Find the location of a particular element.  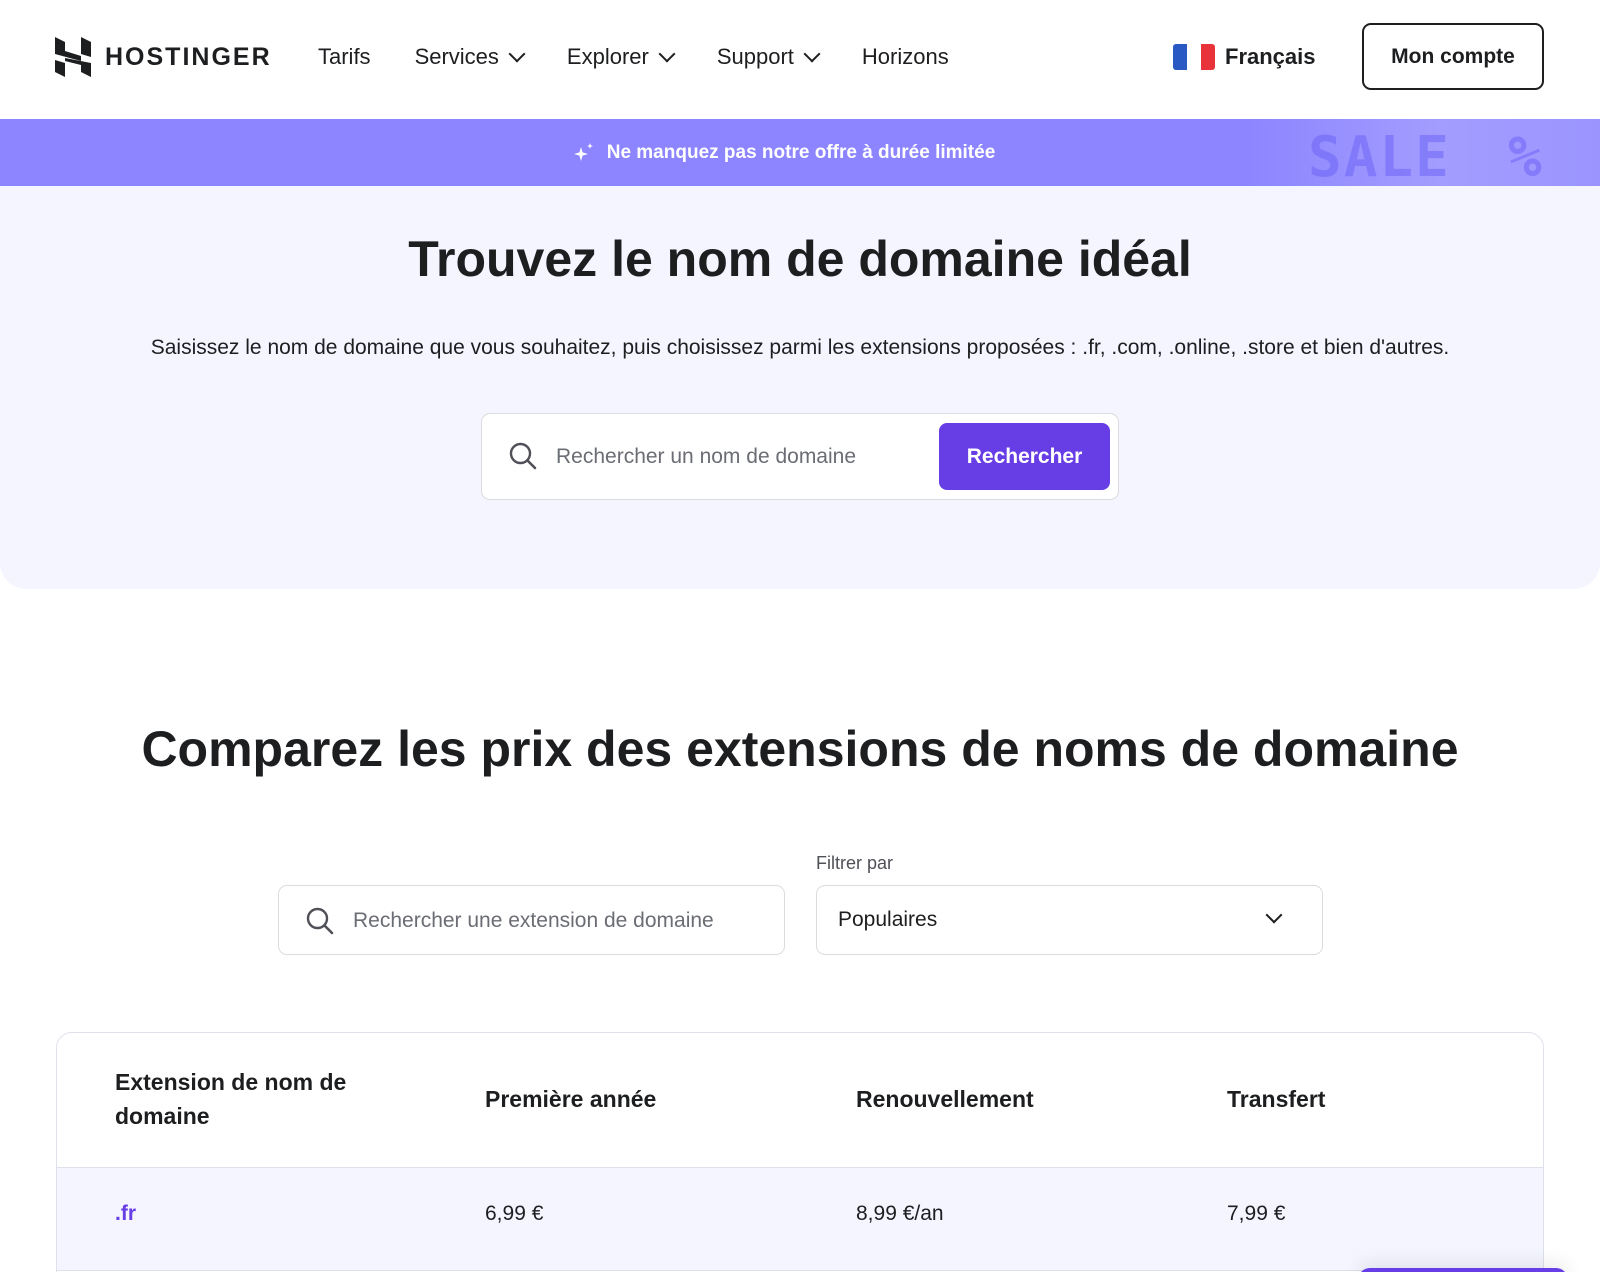

hostinger-logo-icon is located at coordinates (73, 57).